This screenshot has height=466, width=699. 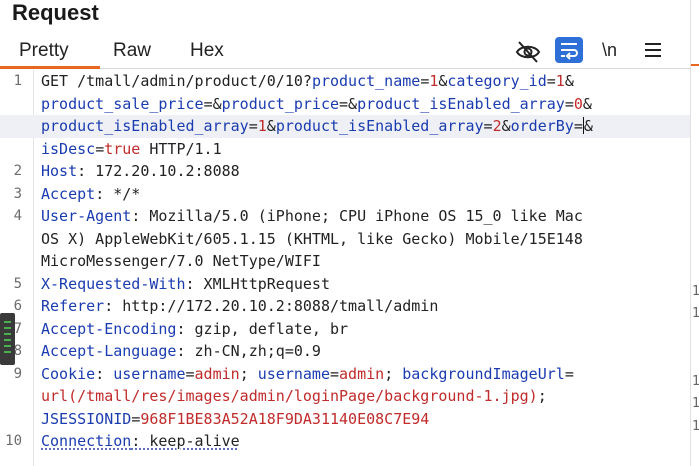 I want to click on code-text: Host: 172.20.10.2:8088, so click(x=140, y=171).